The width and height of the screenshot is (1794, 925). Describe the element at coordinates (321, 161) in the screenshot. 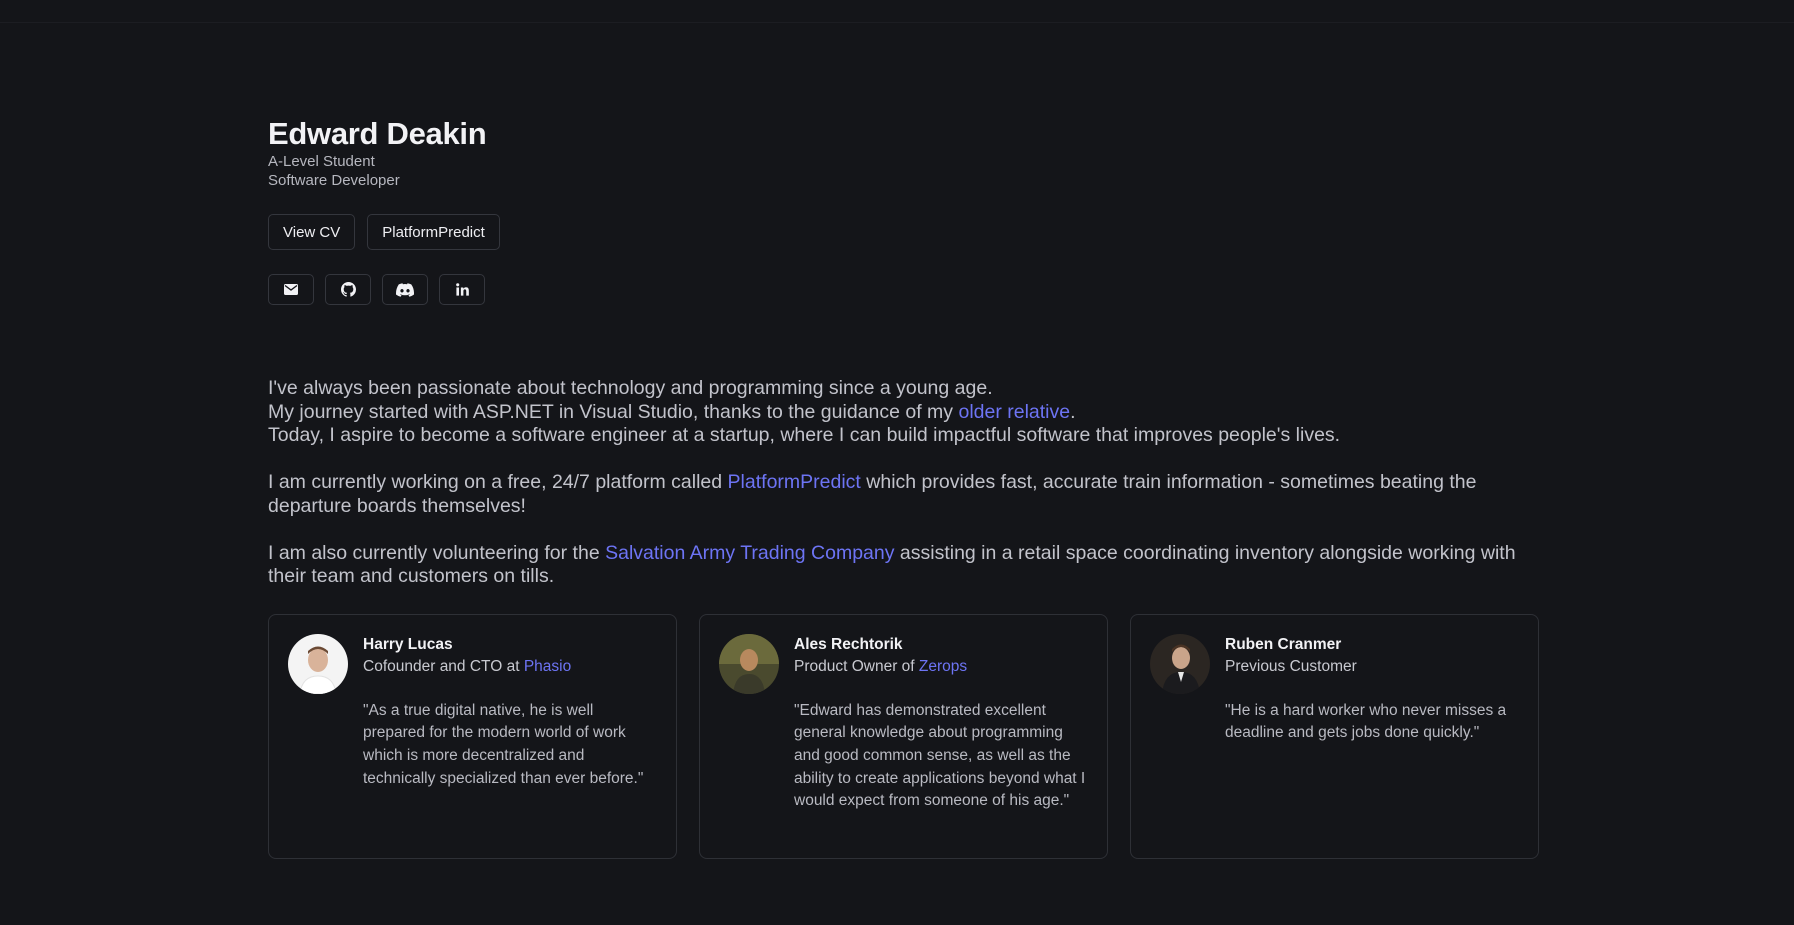

I see `subtitle-role-1: A-Level Student` at that location.